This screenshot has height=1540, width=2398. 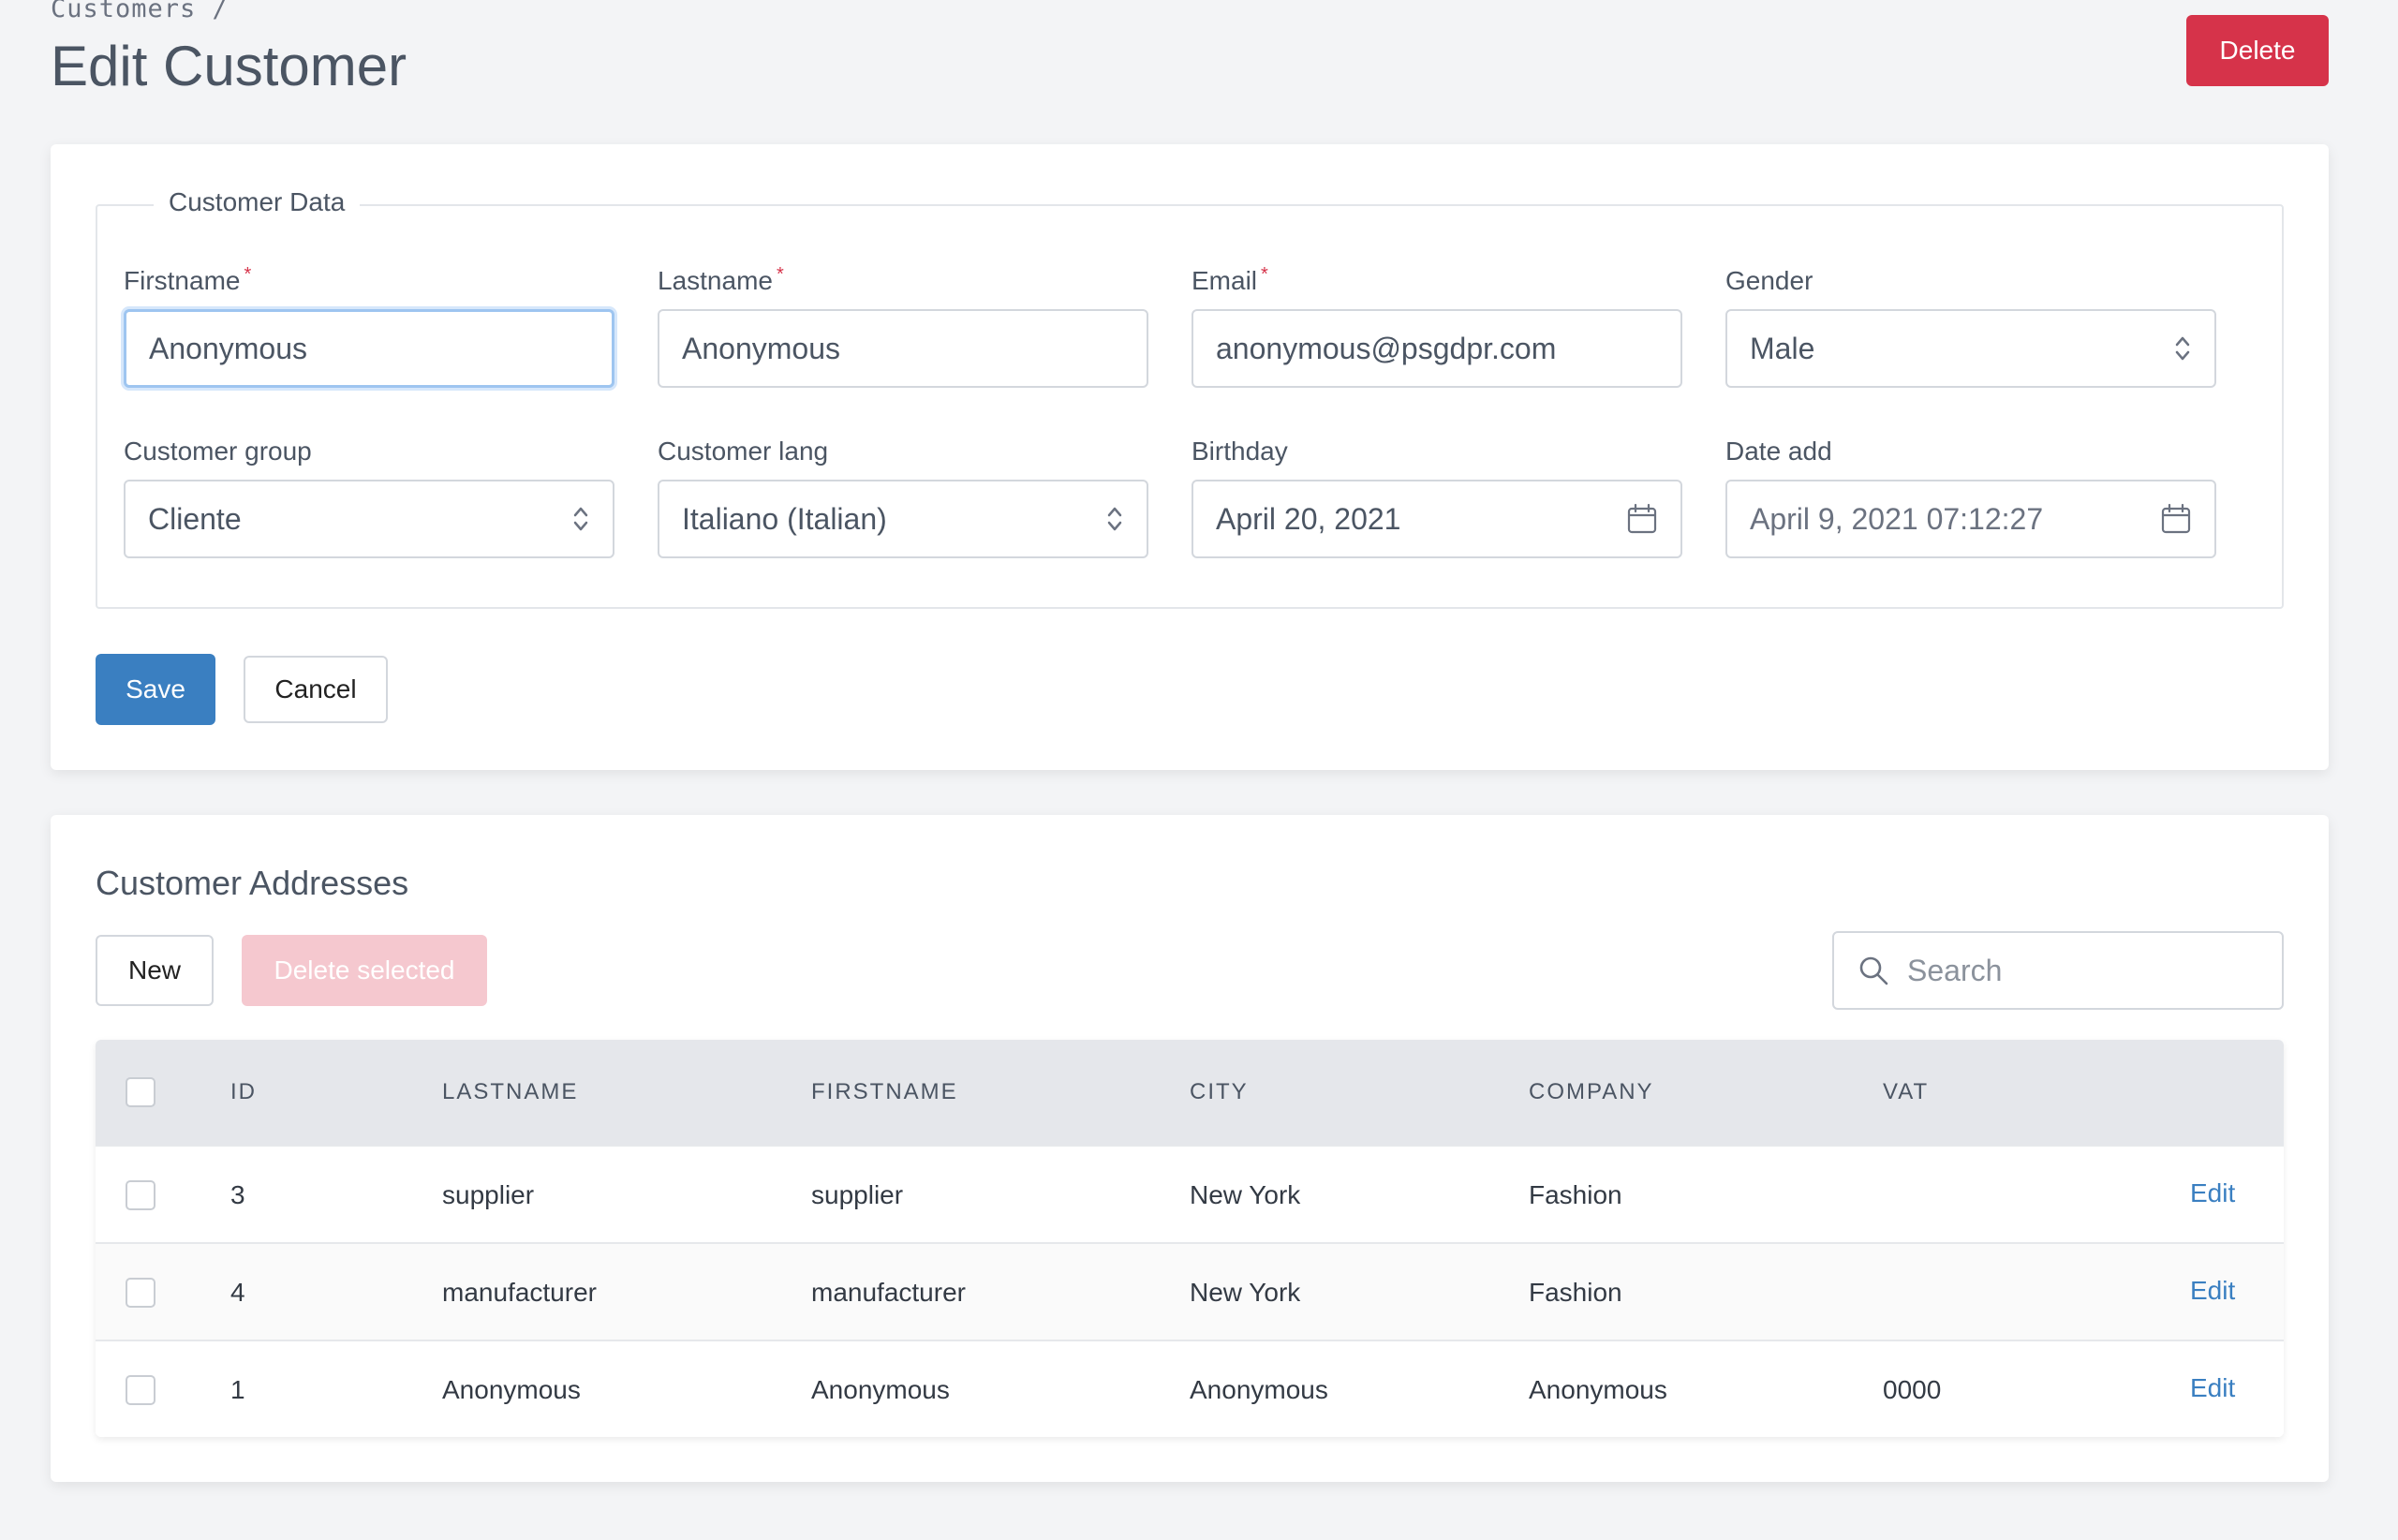 I want to click on birthday-value: April 20, 2021, so click(x=1308, y=518).